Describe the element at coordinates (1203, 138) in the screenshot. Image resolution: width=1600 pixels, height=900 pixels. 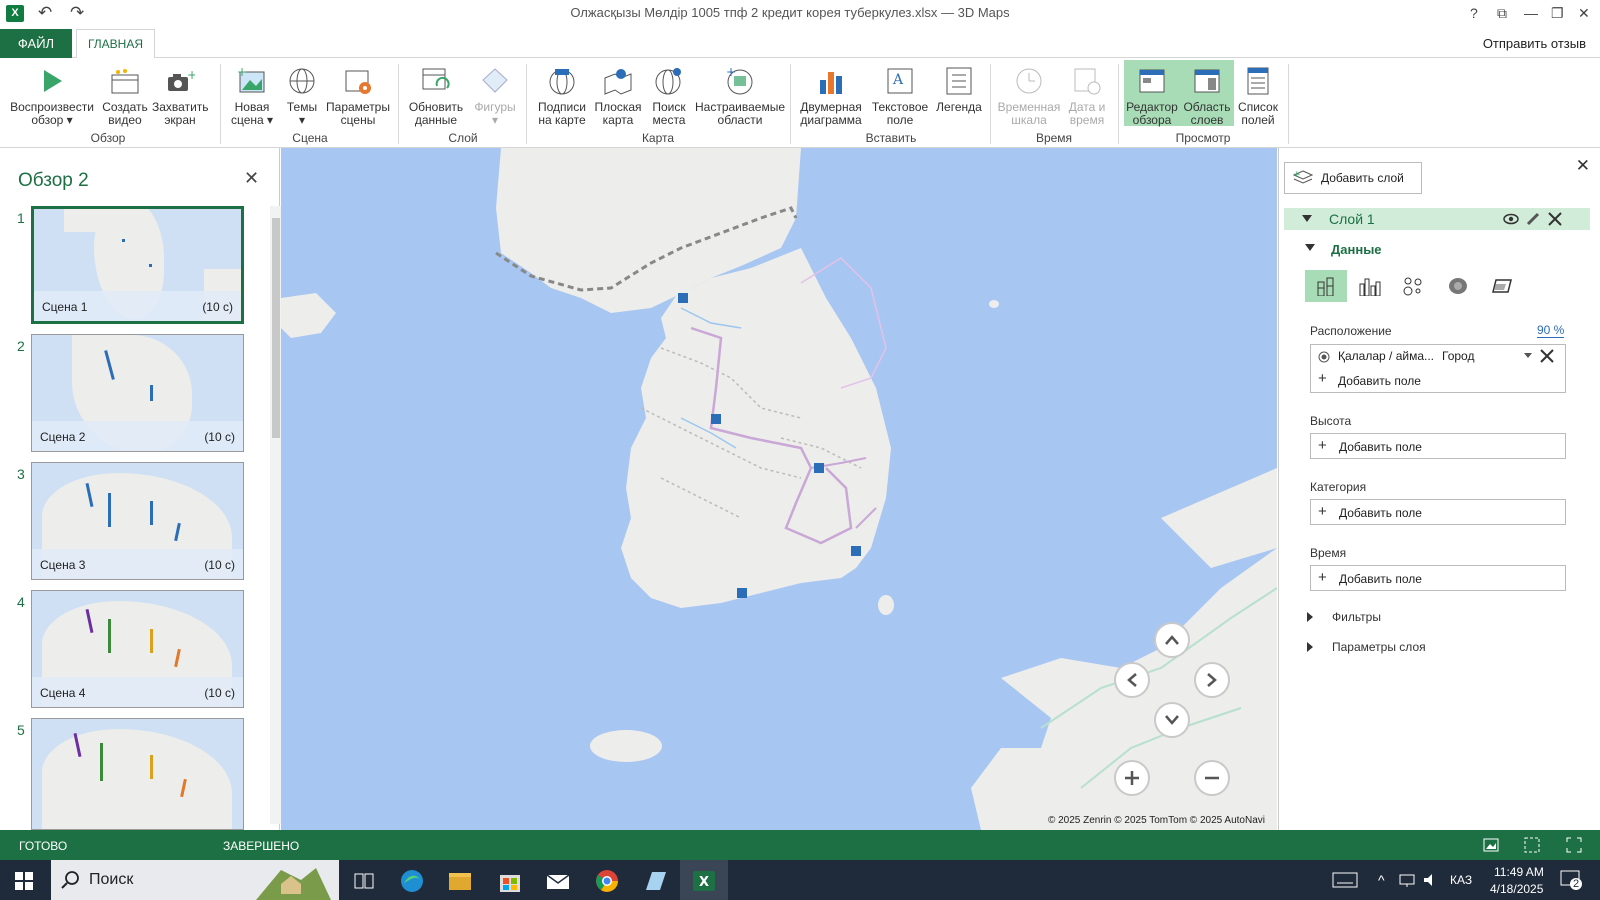
I see `group-label-view: Просмотр` at that location.